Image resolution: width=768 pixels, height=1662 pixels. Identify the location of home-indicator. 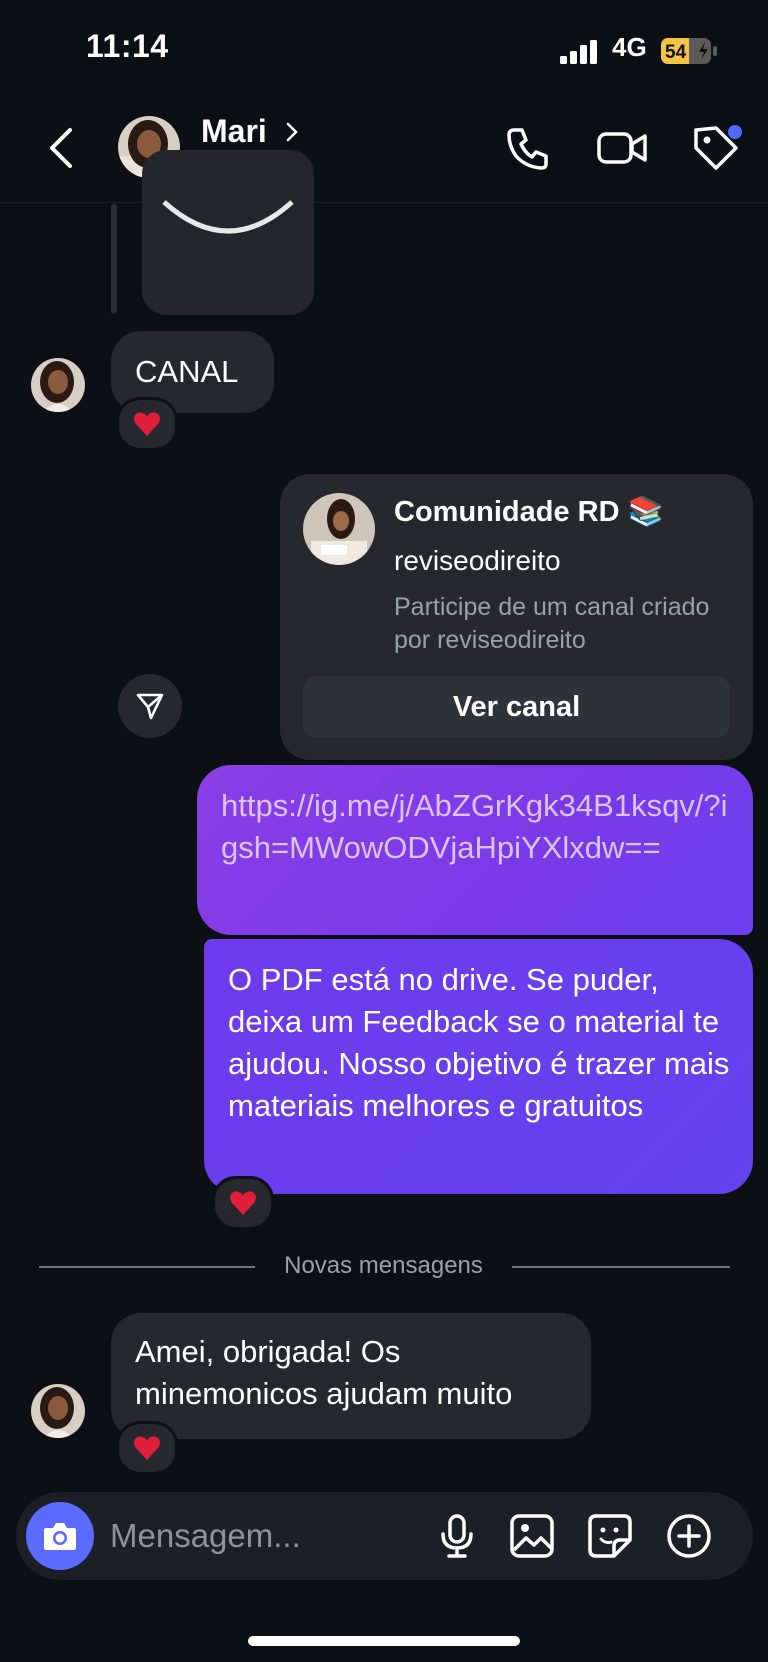
(384, 1641).